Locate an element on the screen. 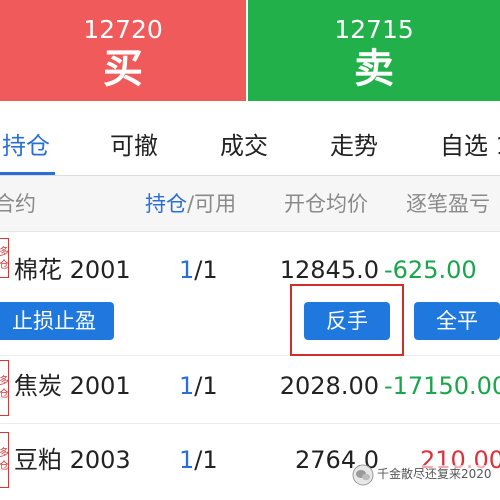  sell-price: 12715 is located at coordinates (374, 29).